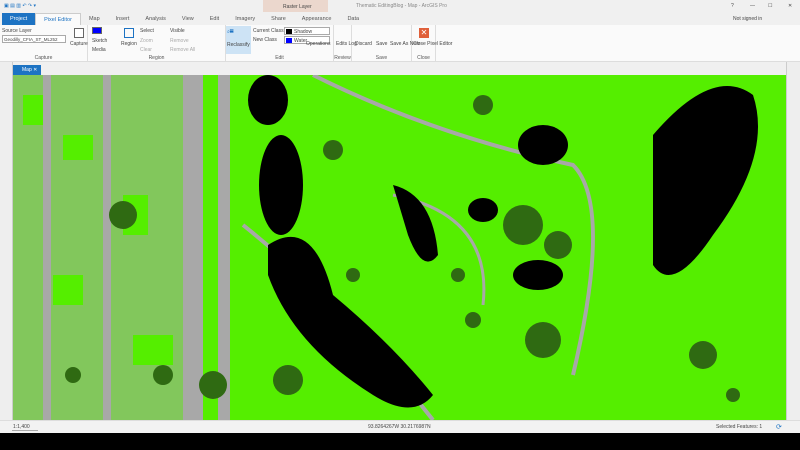 Image resolution: width=800 pixels, height=450 pixels. Describe the element at coordinates (177, 31) in the screenshot. I see `visible-checkbox: Visible` at that location.